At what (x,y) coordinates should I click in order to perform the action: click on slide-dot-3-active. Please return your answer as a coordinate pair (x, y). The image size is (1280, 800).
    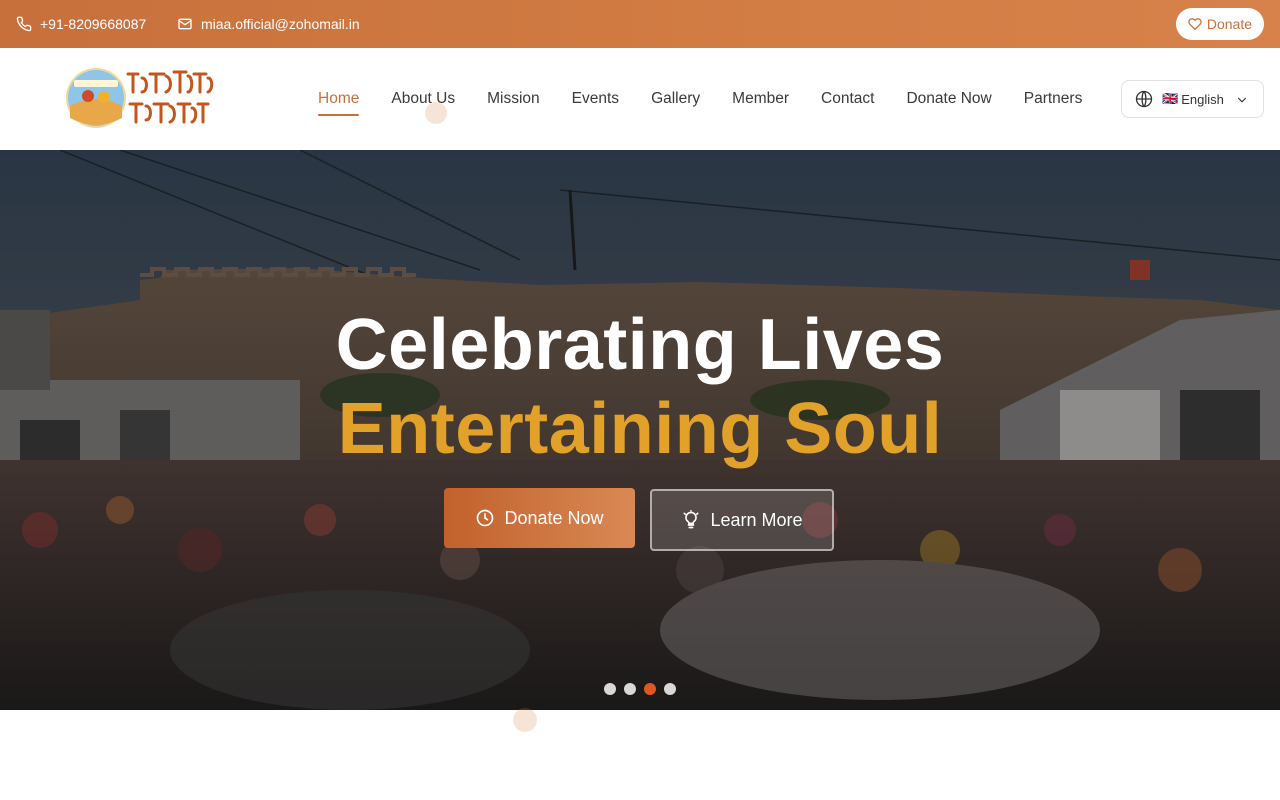
    Looking at the image, I should click on (650, 689).